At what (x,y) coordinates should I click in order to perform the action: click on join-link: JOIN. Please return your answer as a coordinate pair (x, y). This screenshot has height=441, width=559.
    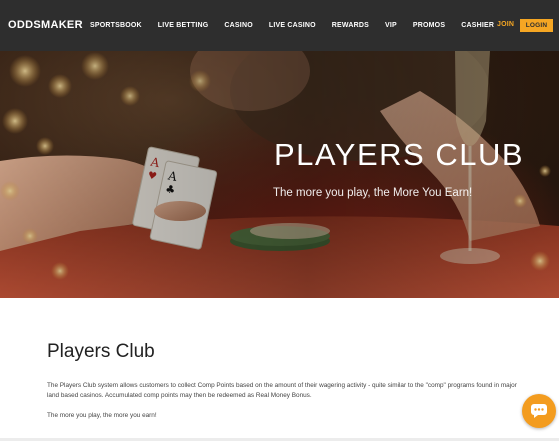
    Looking at the image, I should click on (505, 24).